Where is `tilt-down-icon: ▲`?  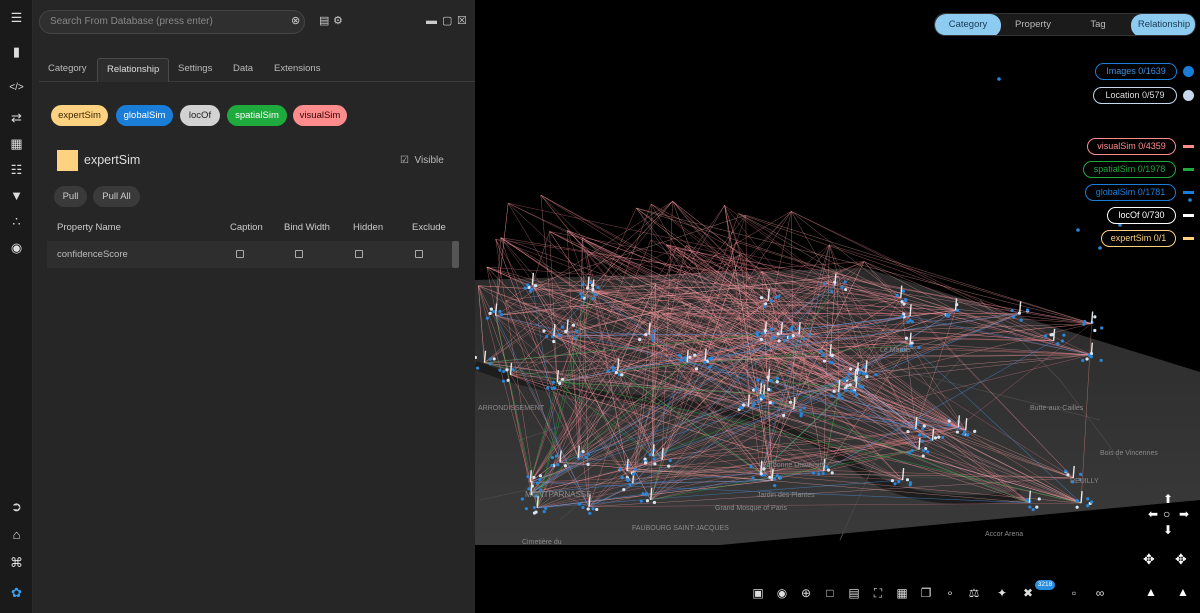 tilt-down-icon: ▲ is located at coordinates (1151, 592).